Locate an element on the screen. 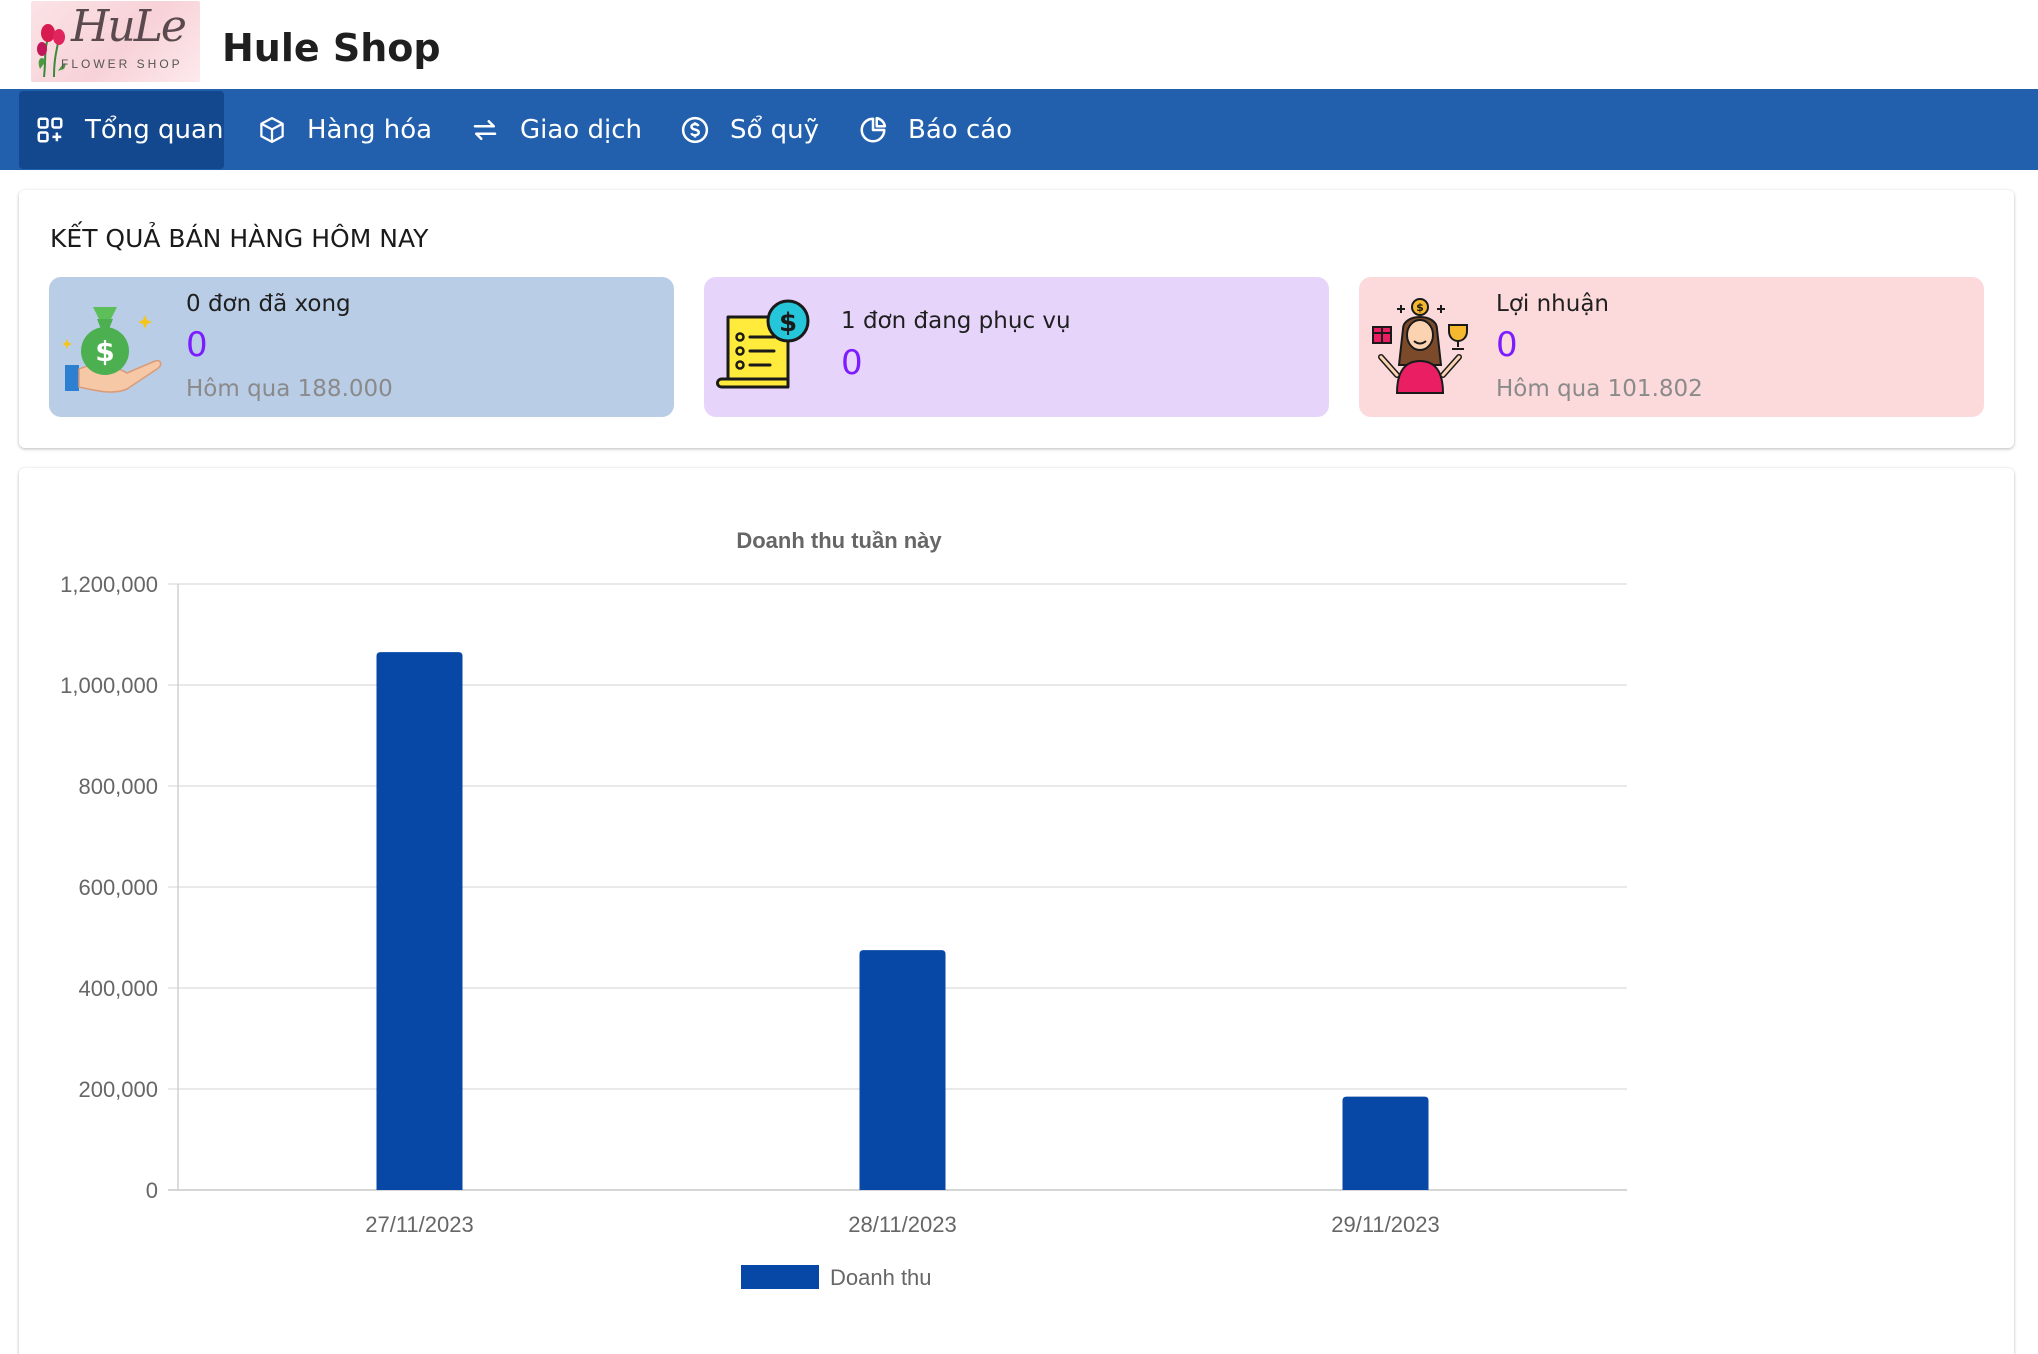  legend-label: Doanh thu is located at coordinates (881, 1277).